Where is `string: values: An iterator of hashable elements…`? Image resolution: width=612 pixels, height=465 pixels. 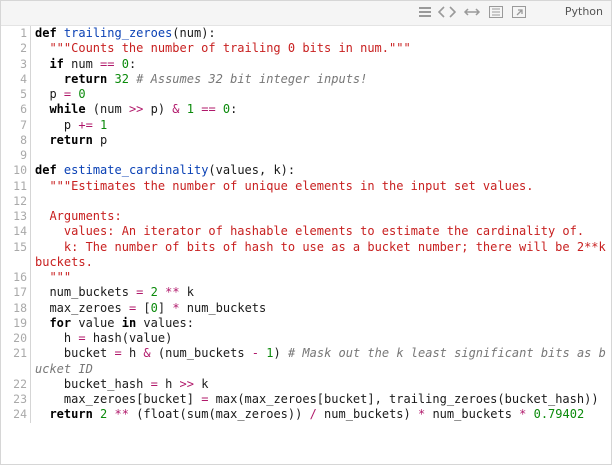
string: values: An iterator of hashable elements… is located at coordinates (310, 231).